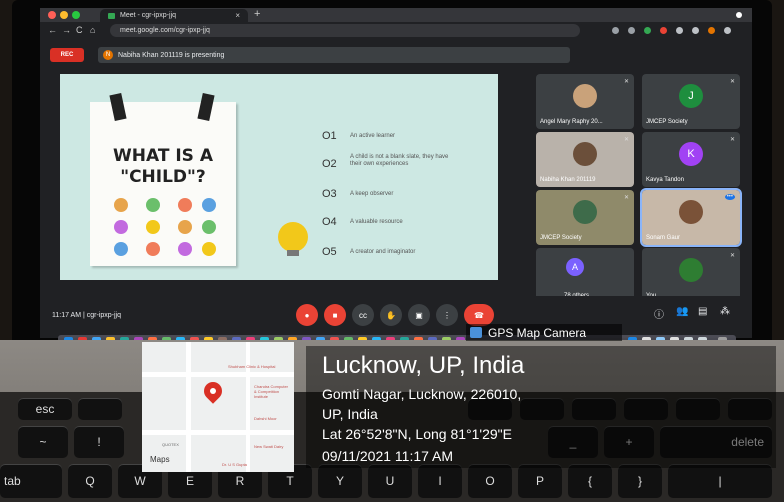 Image resolution: width=784 pixels, height=502 pixels. I want to click on participant-tile: ✕ Nabiha Khan 201119, so click(585, 159).